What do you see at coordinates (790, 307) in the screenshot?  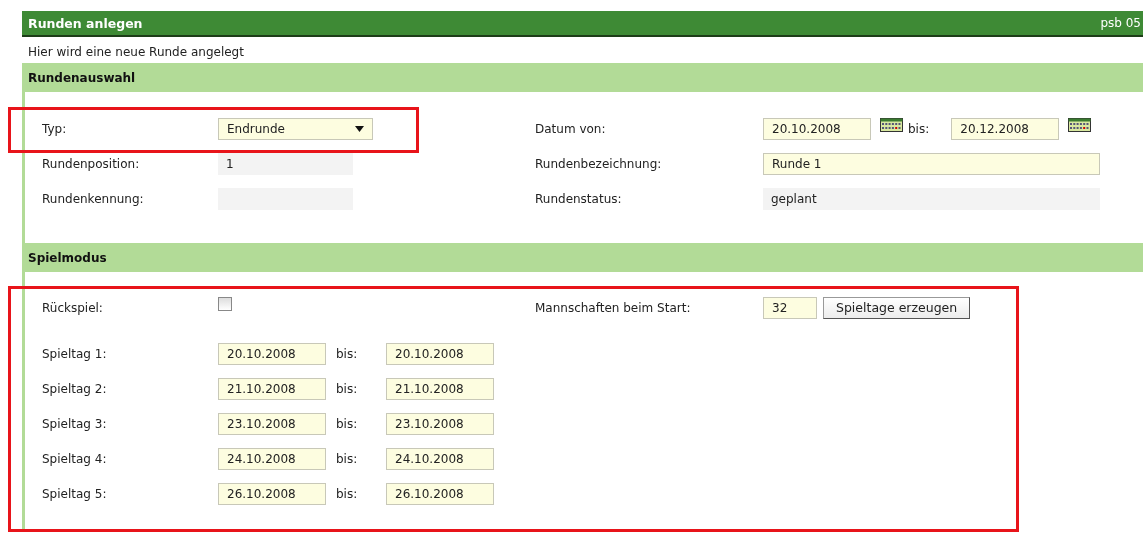 I see `input-field: 32` at bounding box center [790, 307].